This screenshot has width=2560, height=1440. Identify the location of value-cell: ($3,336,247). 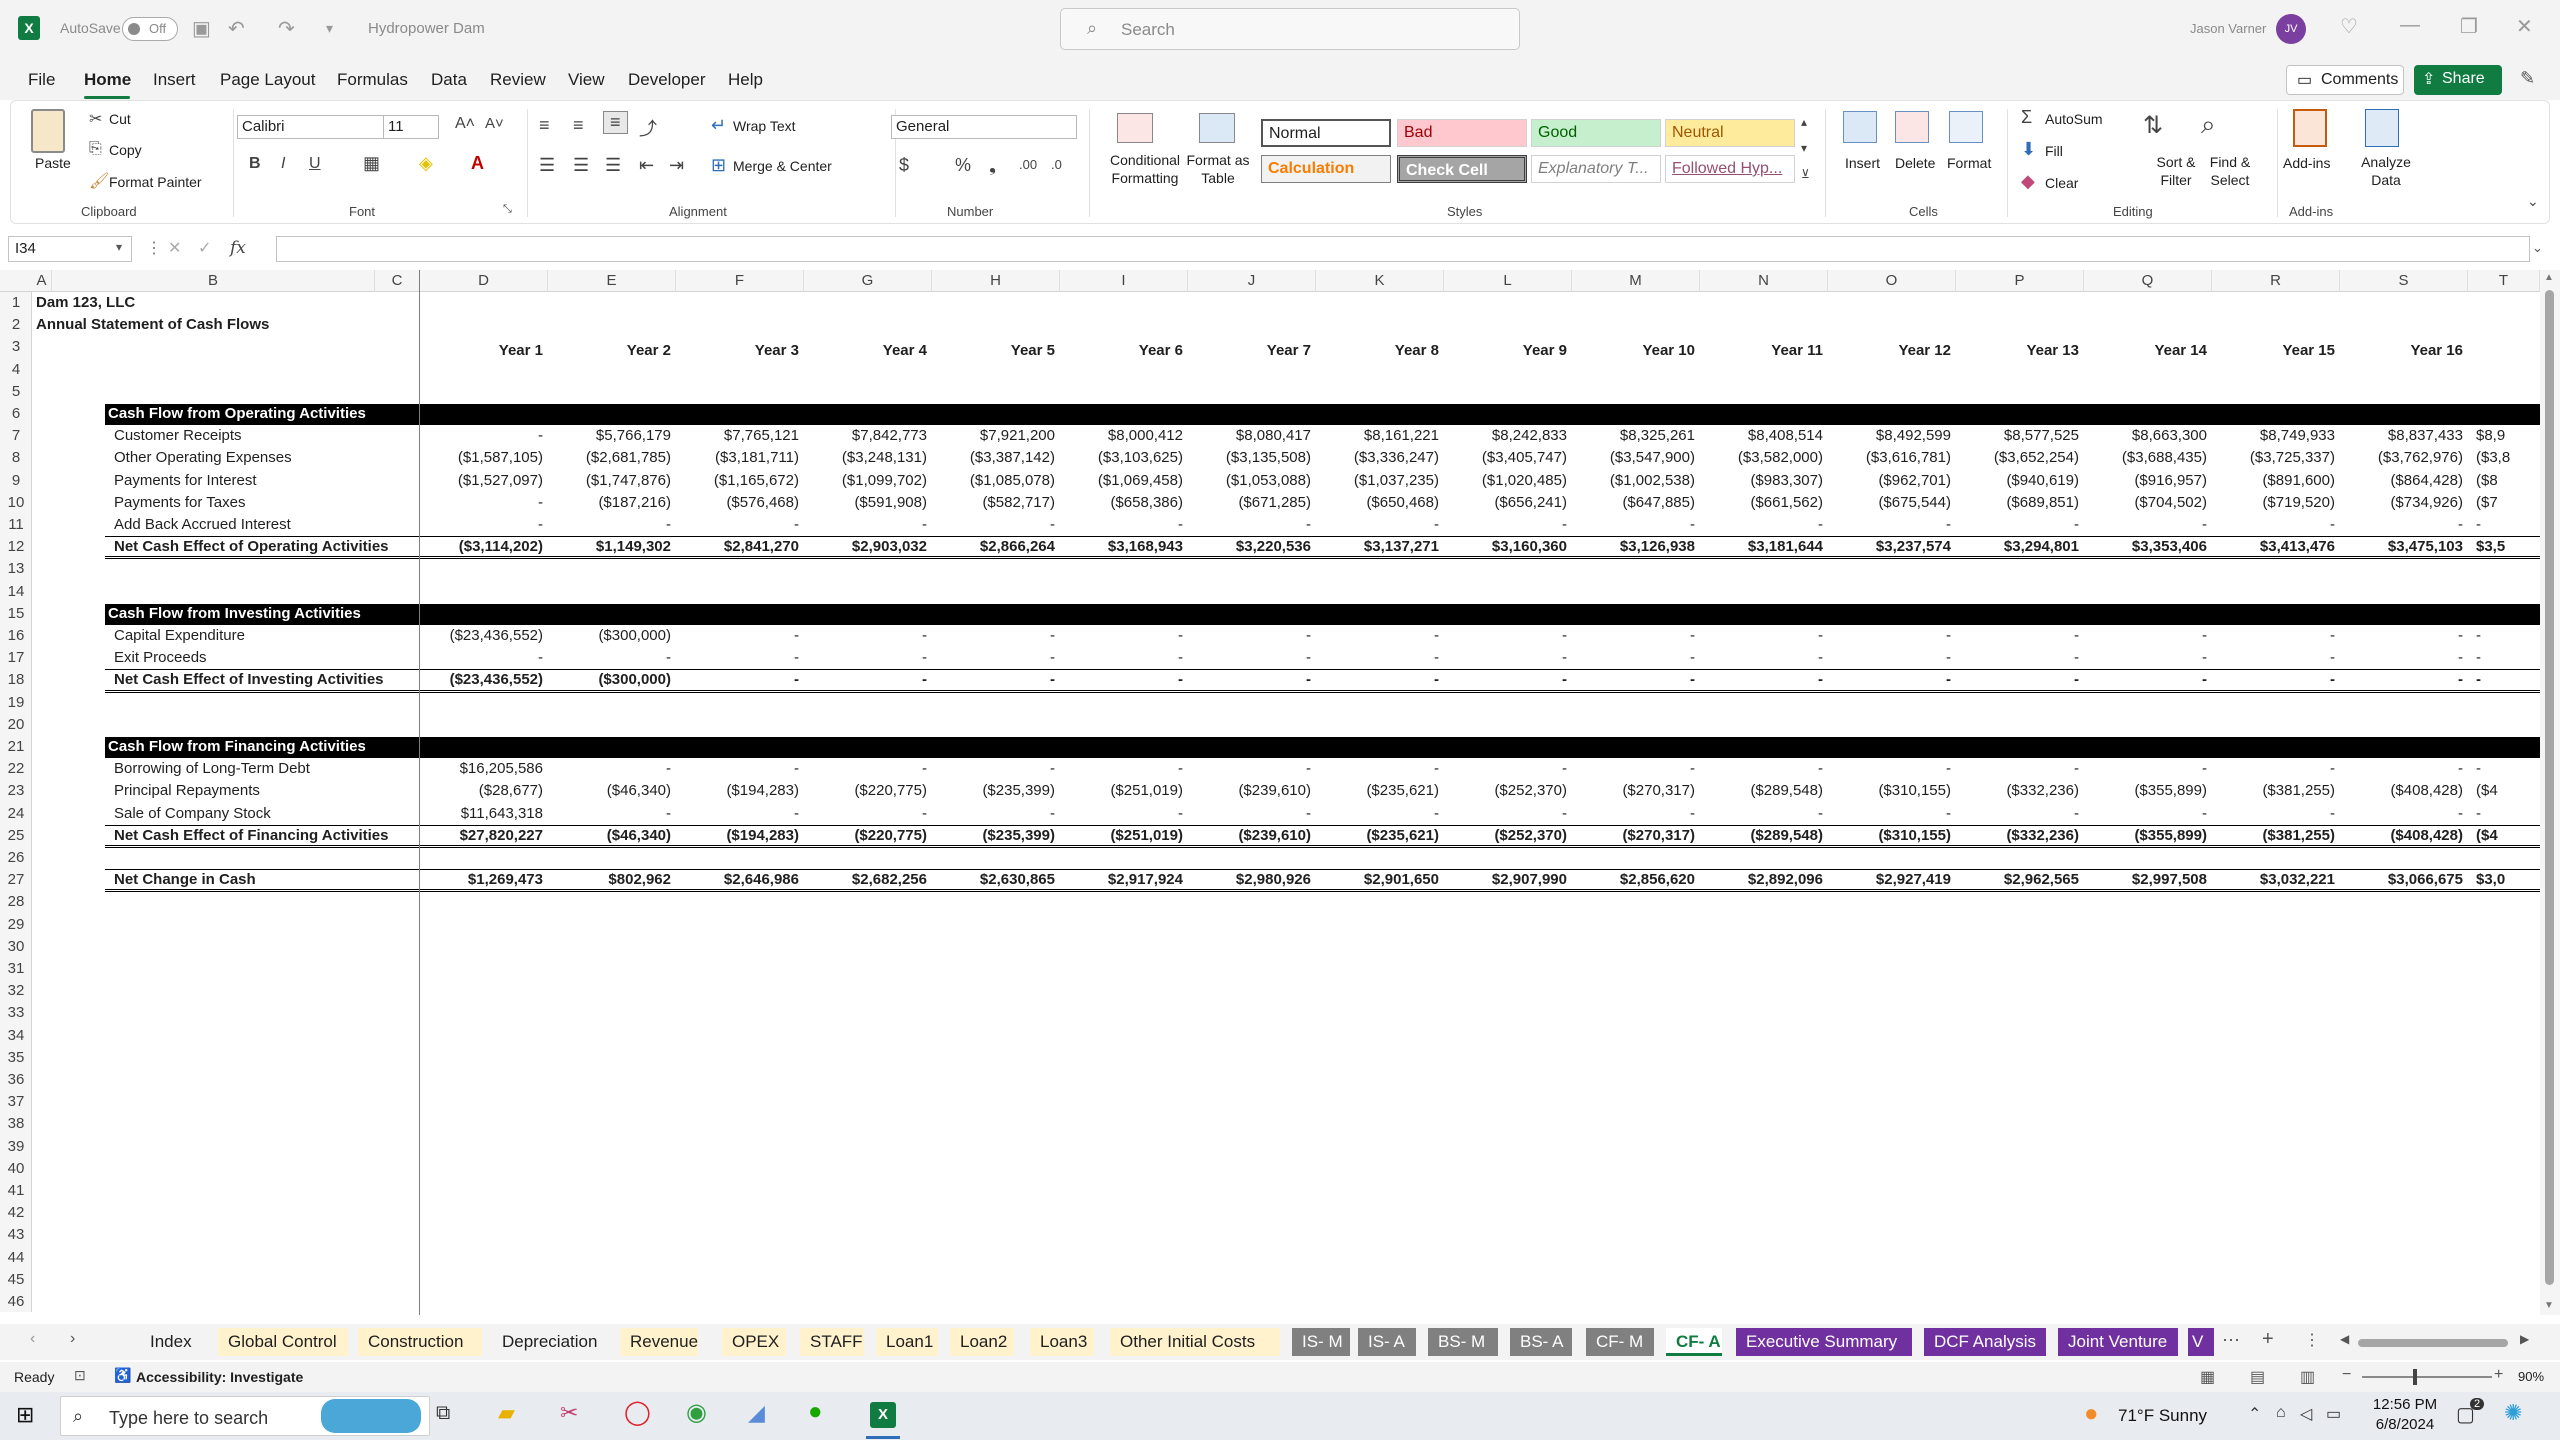
(1377, 458).